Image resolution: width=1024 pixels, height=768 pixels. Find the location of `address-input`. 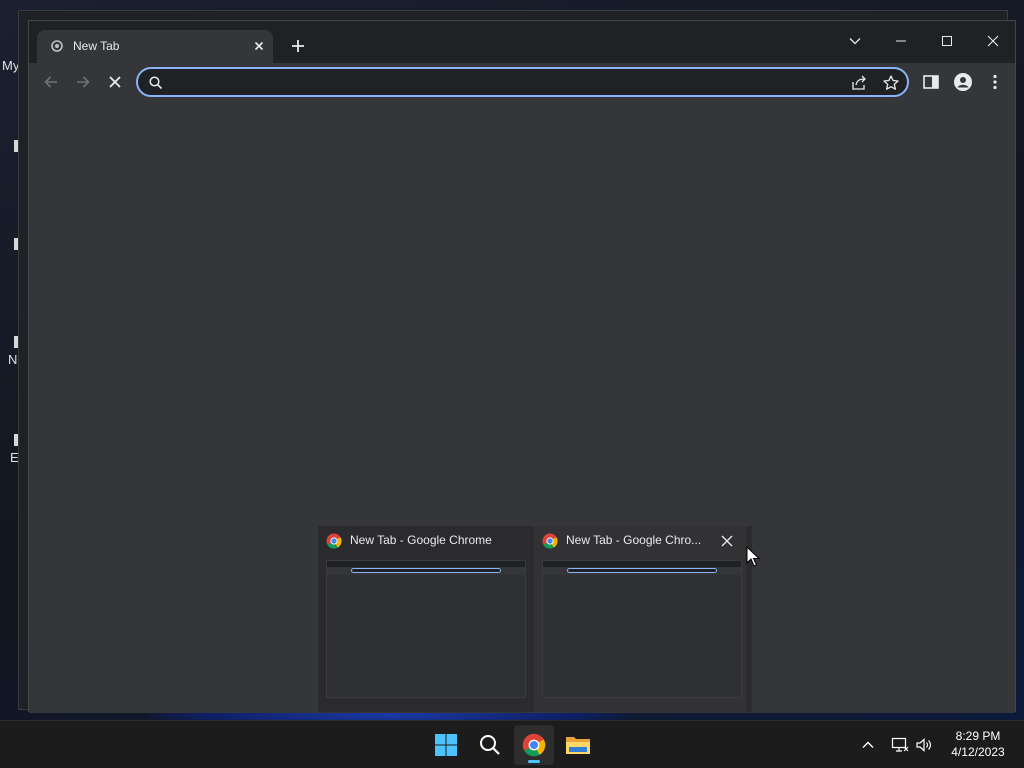

address-input is located at coordinates (498, 82).